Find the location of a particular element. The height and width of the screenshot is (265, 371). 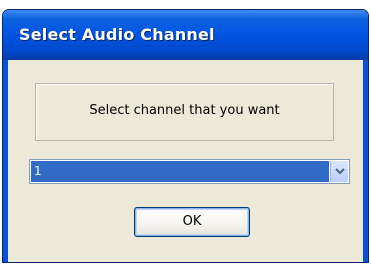

channel-select: 1 is located at coordinates (189, 171).